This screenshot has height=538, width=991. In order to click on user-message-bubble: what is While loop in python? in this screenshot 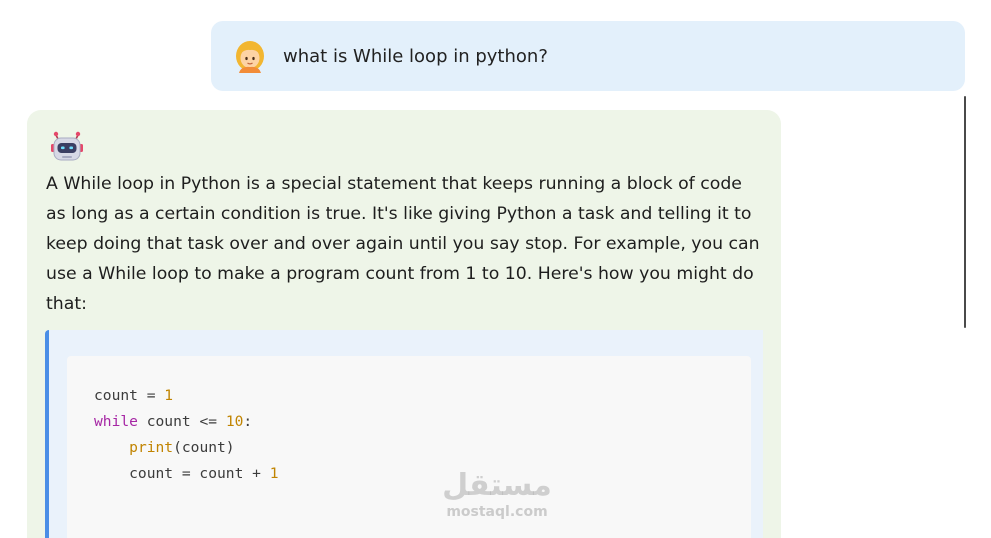, I will do `click(588, 56)`.